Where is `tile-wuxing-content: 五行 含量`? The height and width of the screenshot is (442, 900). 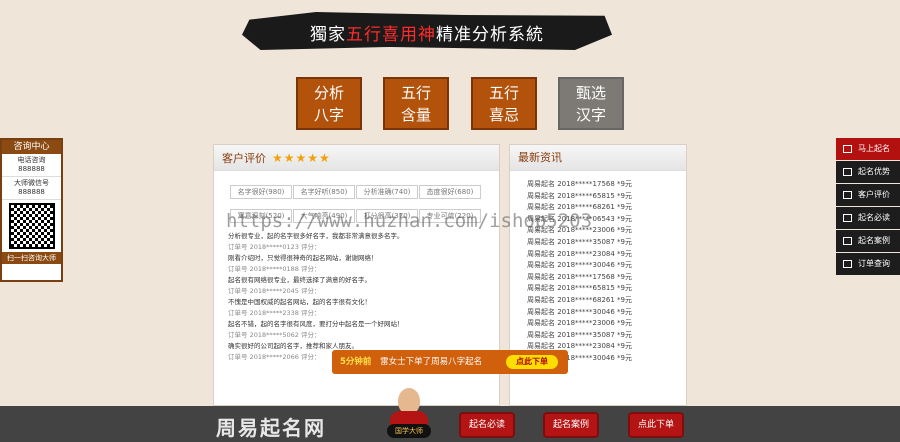
tile-wuxing-content: 五行 含量 is located at coordinates (416, 103).